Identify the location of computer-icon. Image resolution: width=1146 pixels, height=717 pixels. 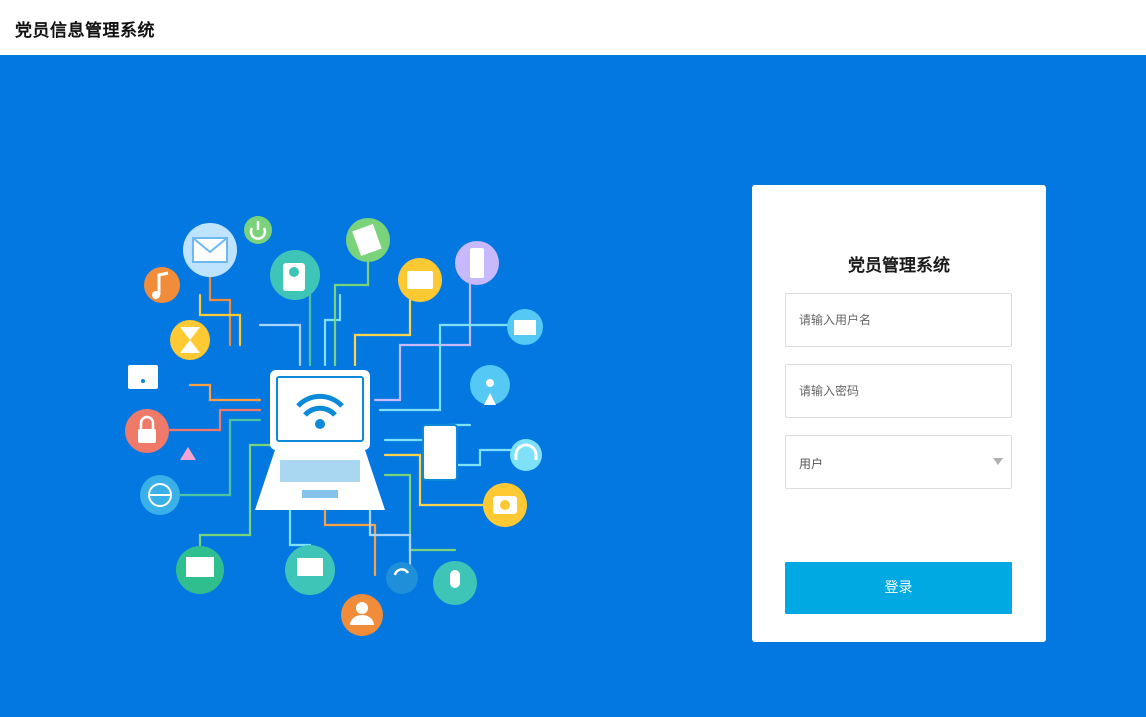
(200, 570).